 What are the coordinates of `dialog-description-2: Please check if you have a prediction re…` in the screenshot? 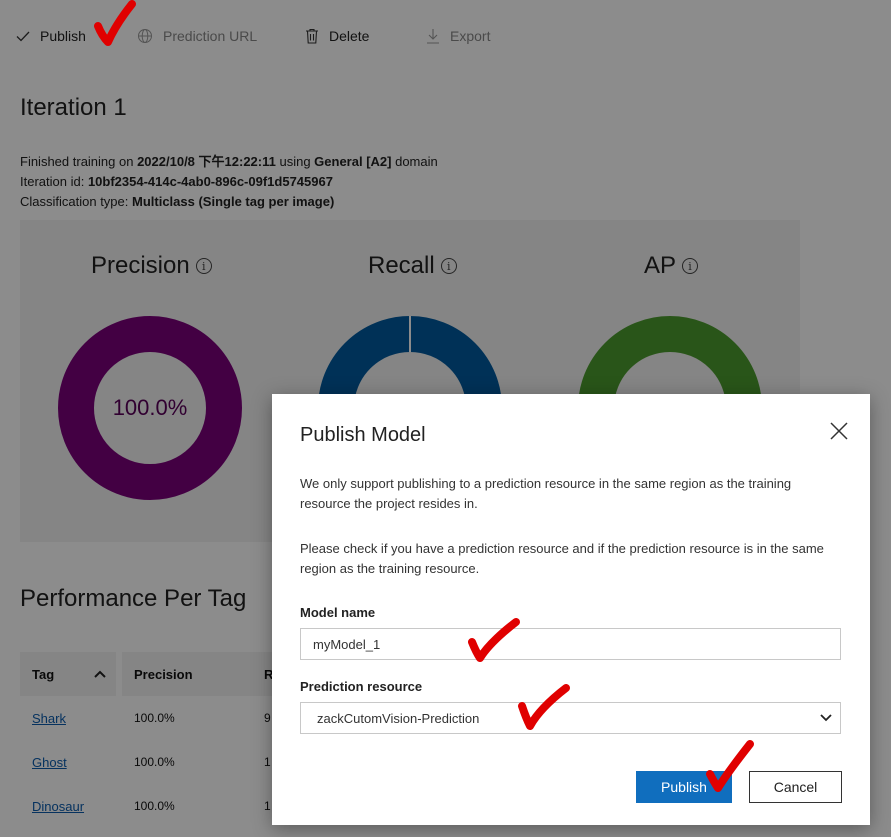 It's located at (562, 558).